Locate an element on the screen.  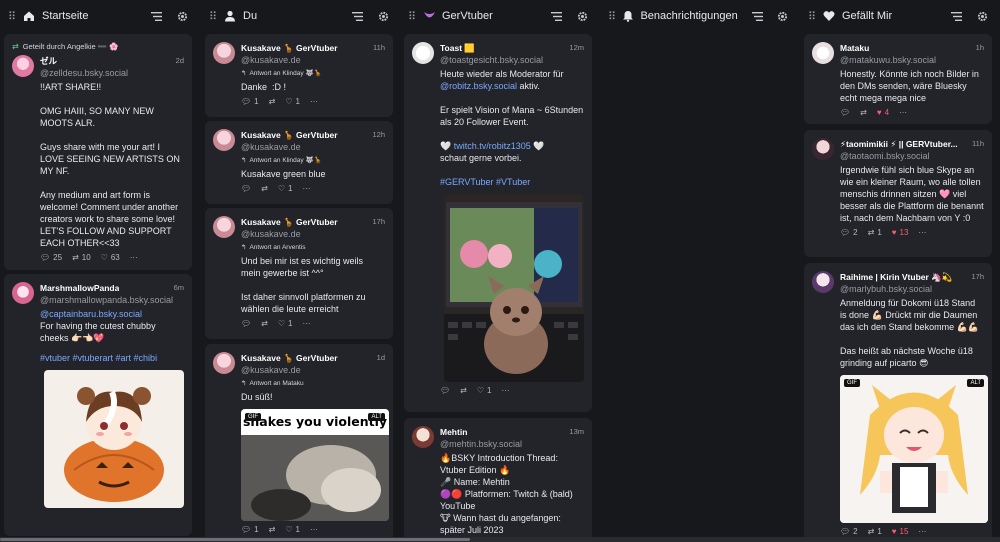
author-handle: @taotaomi.bsky.social is located at coordinates (912, 156).